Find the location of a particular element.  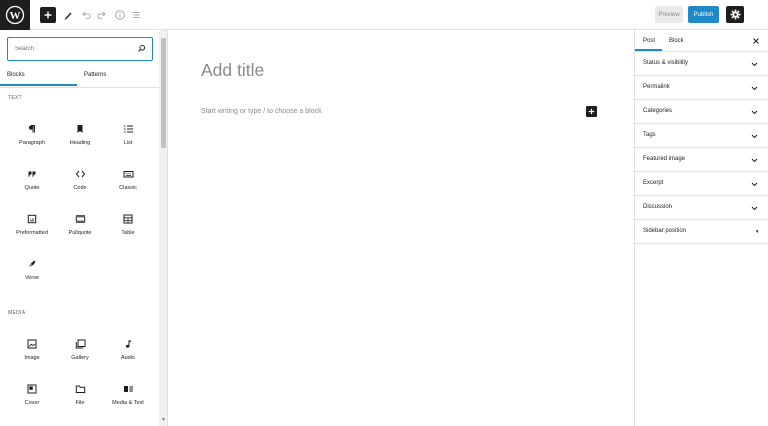

block-audio: Audio is located at coordinates (128, 355).